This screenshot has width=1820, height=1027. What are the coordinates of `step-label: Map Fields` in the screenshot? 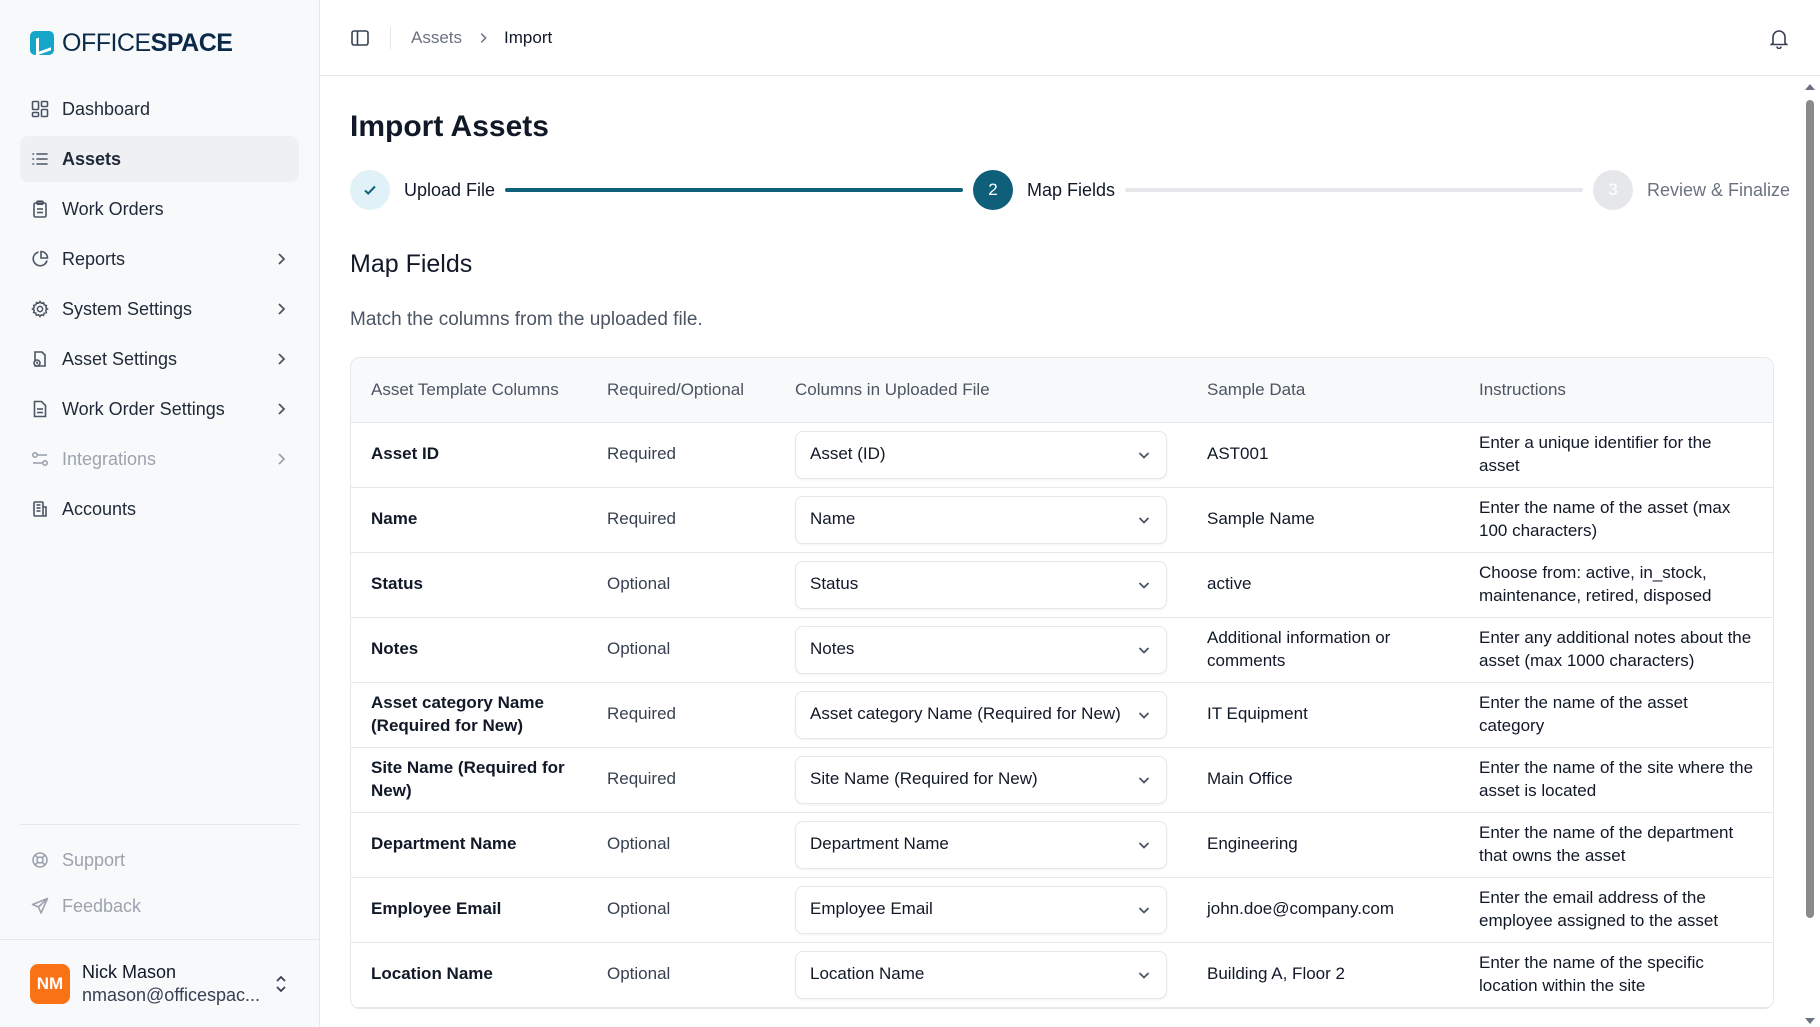 It's located at (1071, 189).